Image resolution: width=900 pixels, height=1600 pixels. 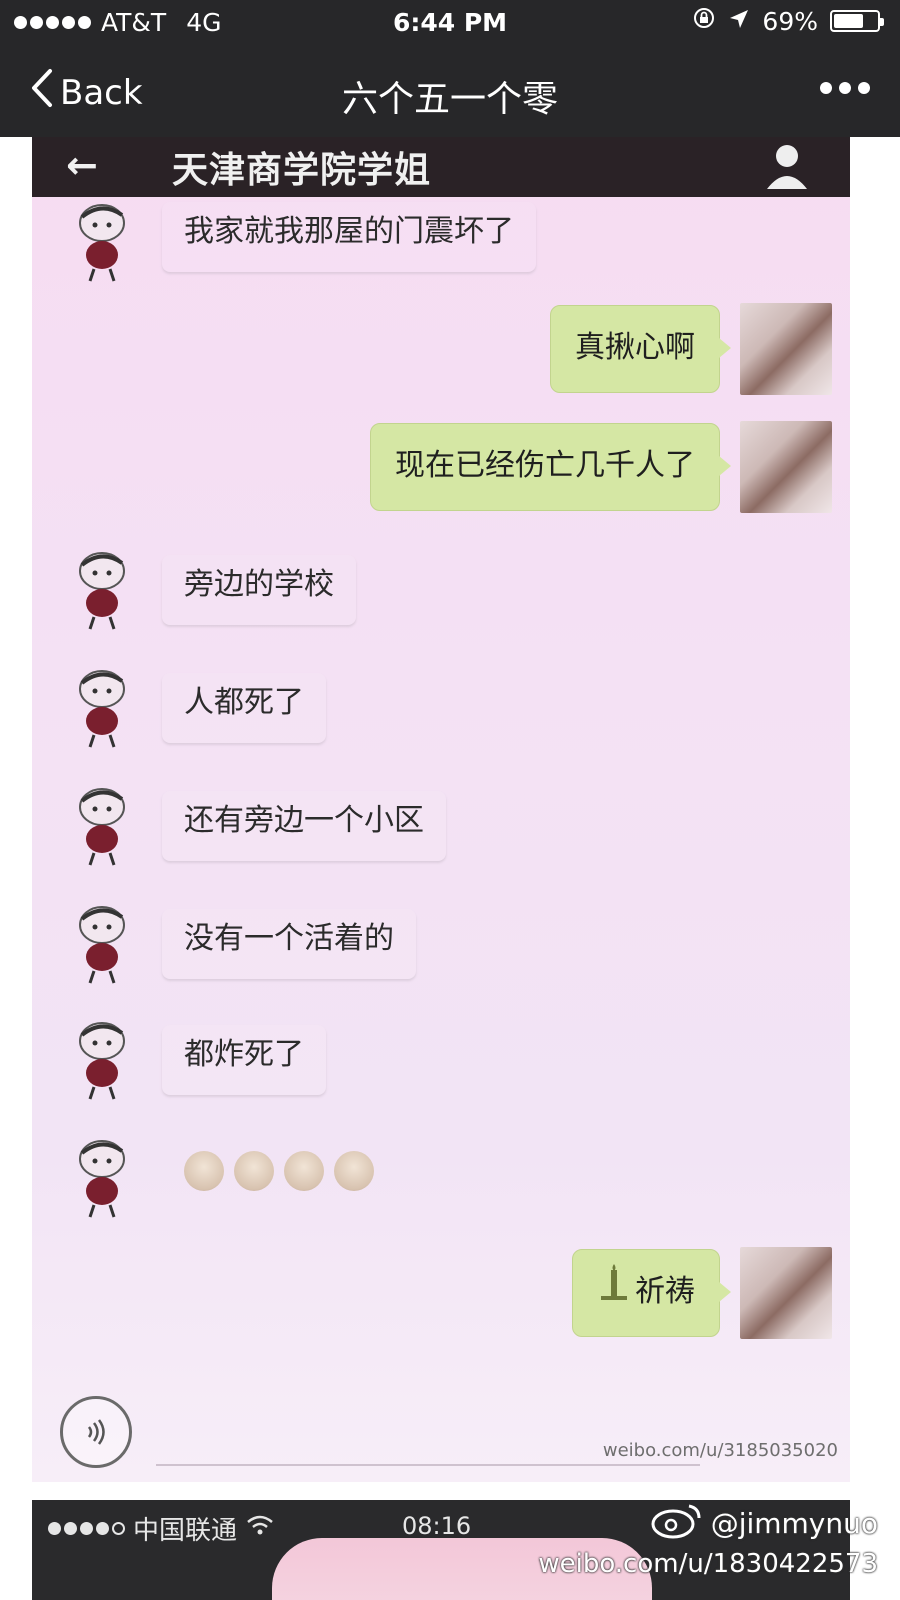 What do you see at coordinates (857, 21) in the screenshot?
I see `battery-icon` at bounding box center [857, 21].